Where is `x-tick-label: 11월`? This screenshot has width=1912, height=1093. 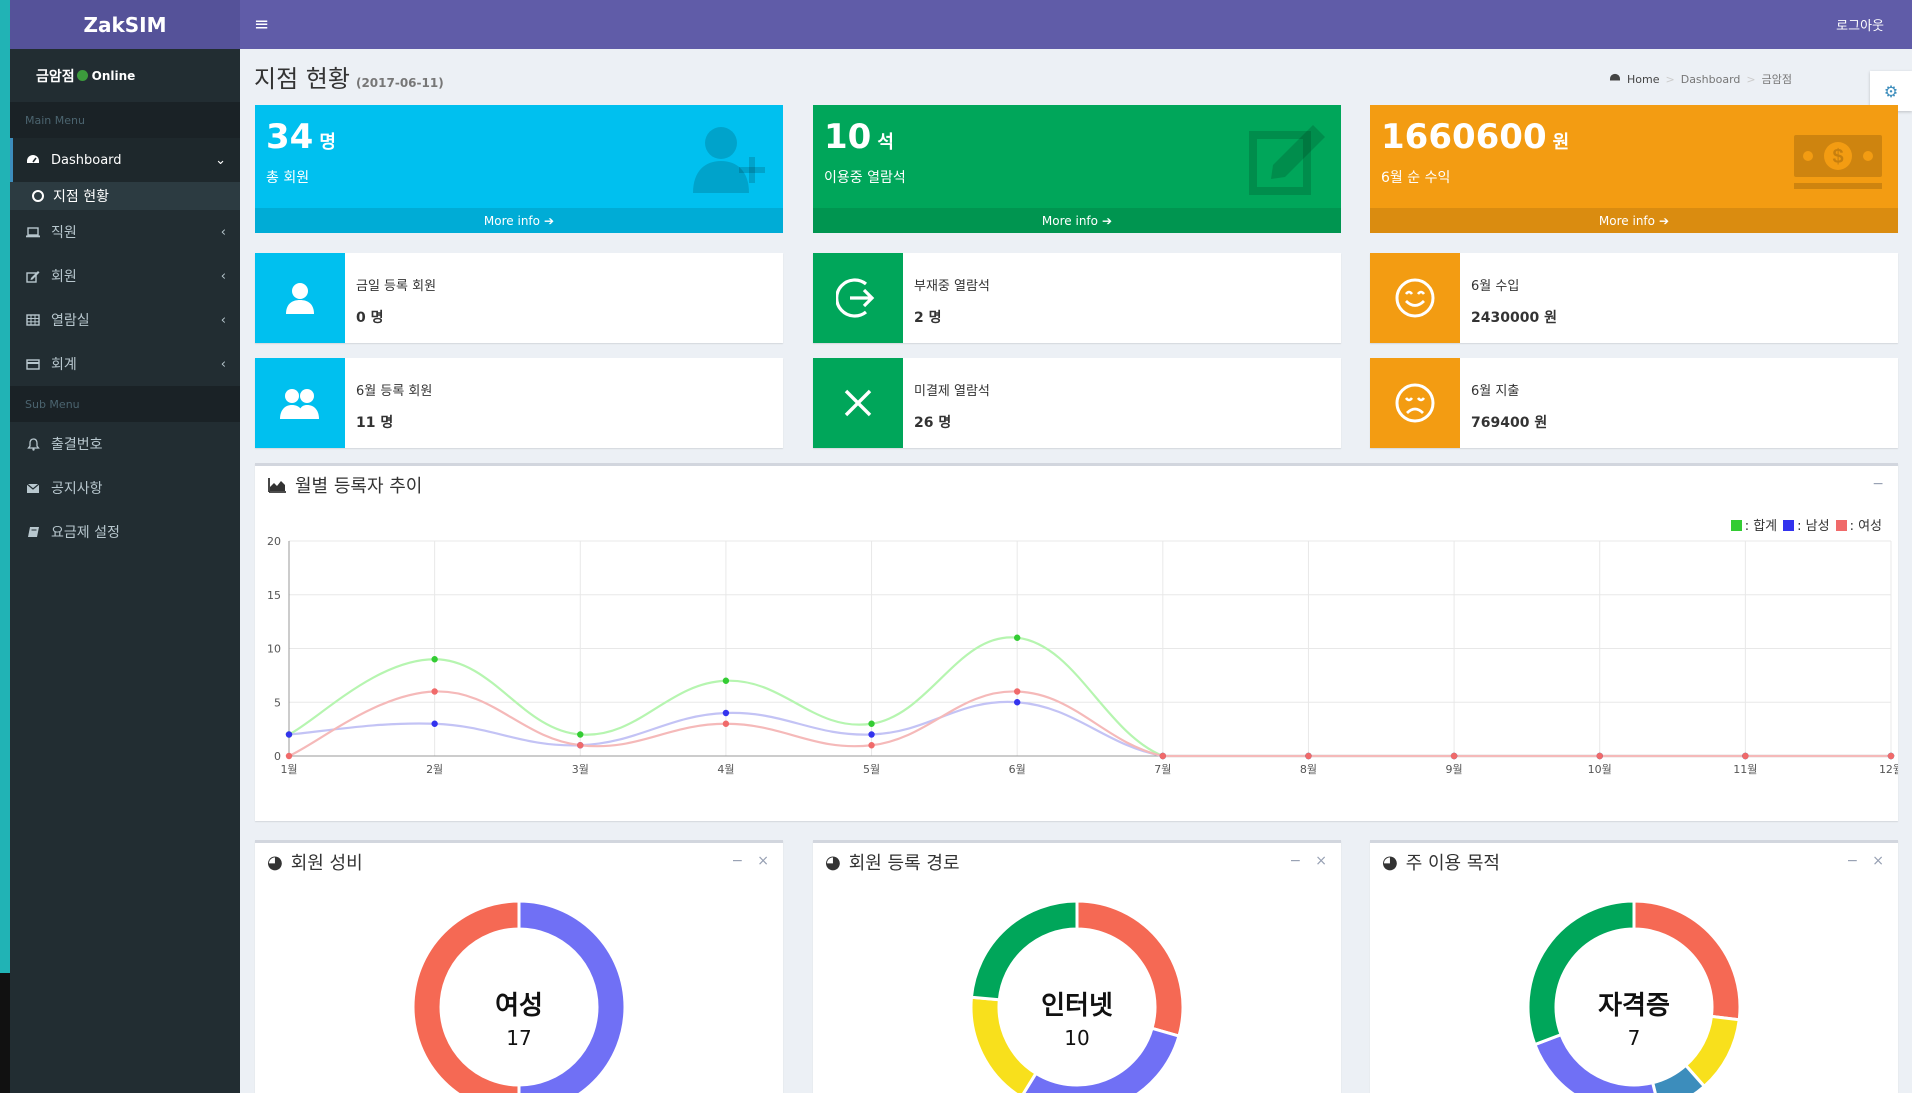 x-tick-label: 11월 is located at coordinates (1745, 769).